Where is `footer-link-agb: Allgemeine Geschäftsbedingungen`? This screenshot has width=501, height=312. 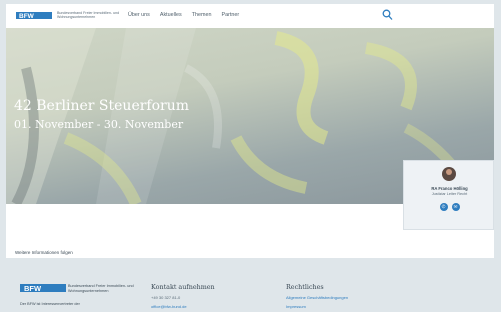 footer-link-agb: Allgemeine Geschäftsbedingungen is located at coordinates (317, 297).